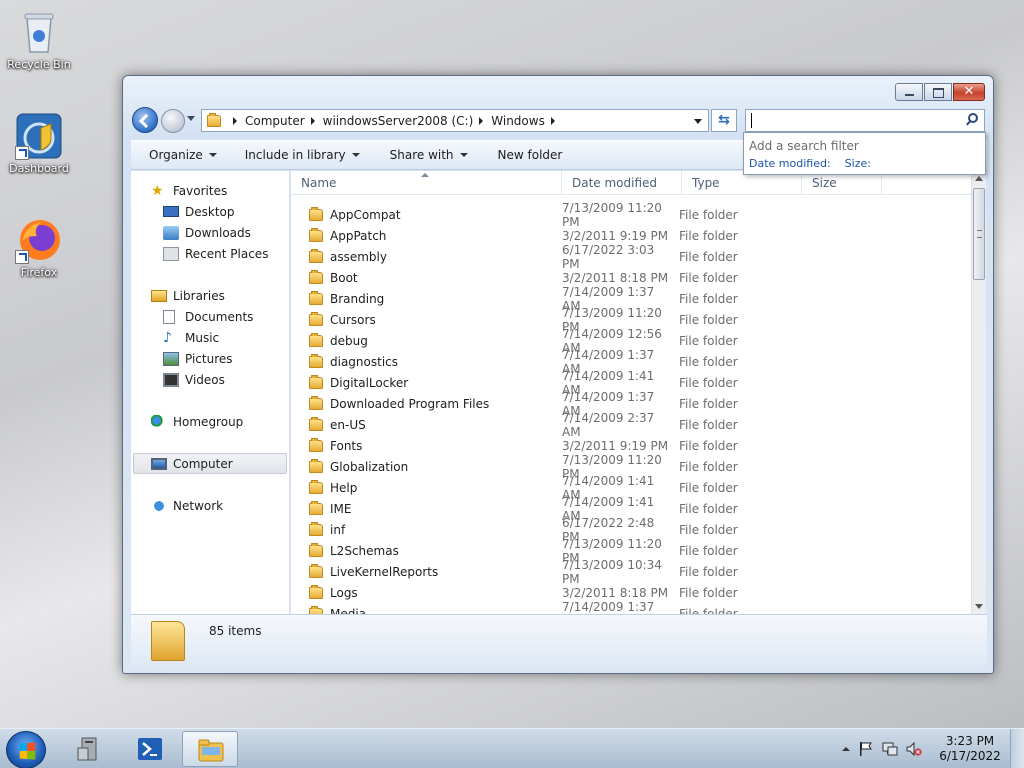 Image resolution: width=1024 pixels, height=768 pixels. What do you see at coordinates (608, 256) in the screenshot?
I see `file-date-modified: 6/17/2022 3:03 PM` at bounding box center [608, 256].